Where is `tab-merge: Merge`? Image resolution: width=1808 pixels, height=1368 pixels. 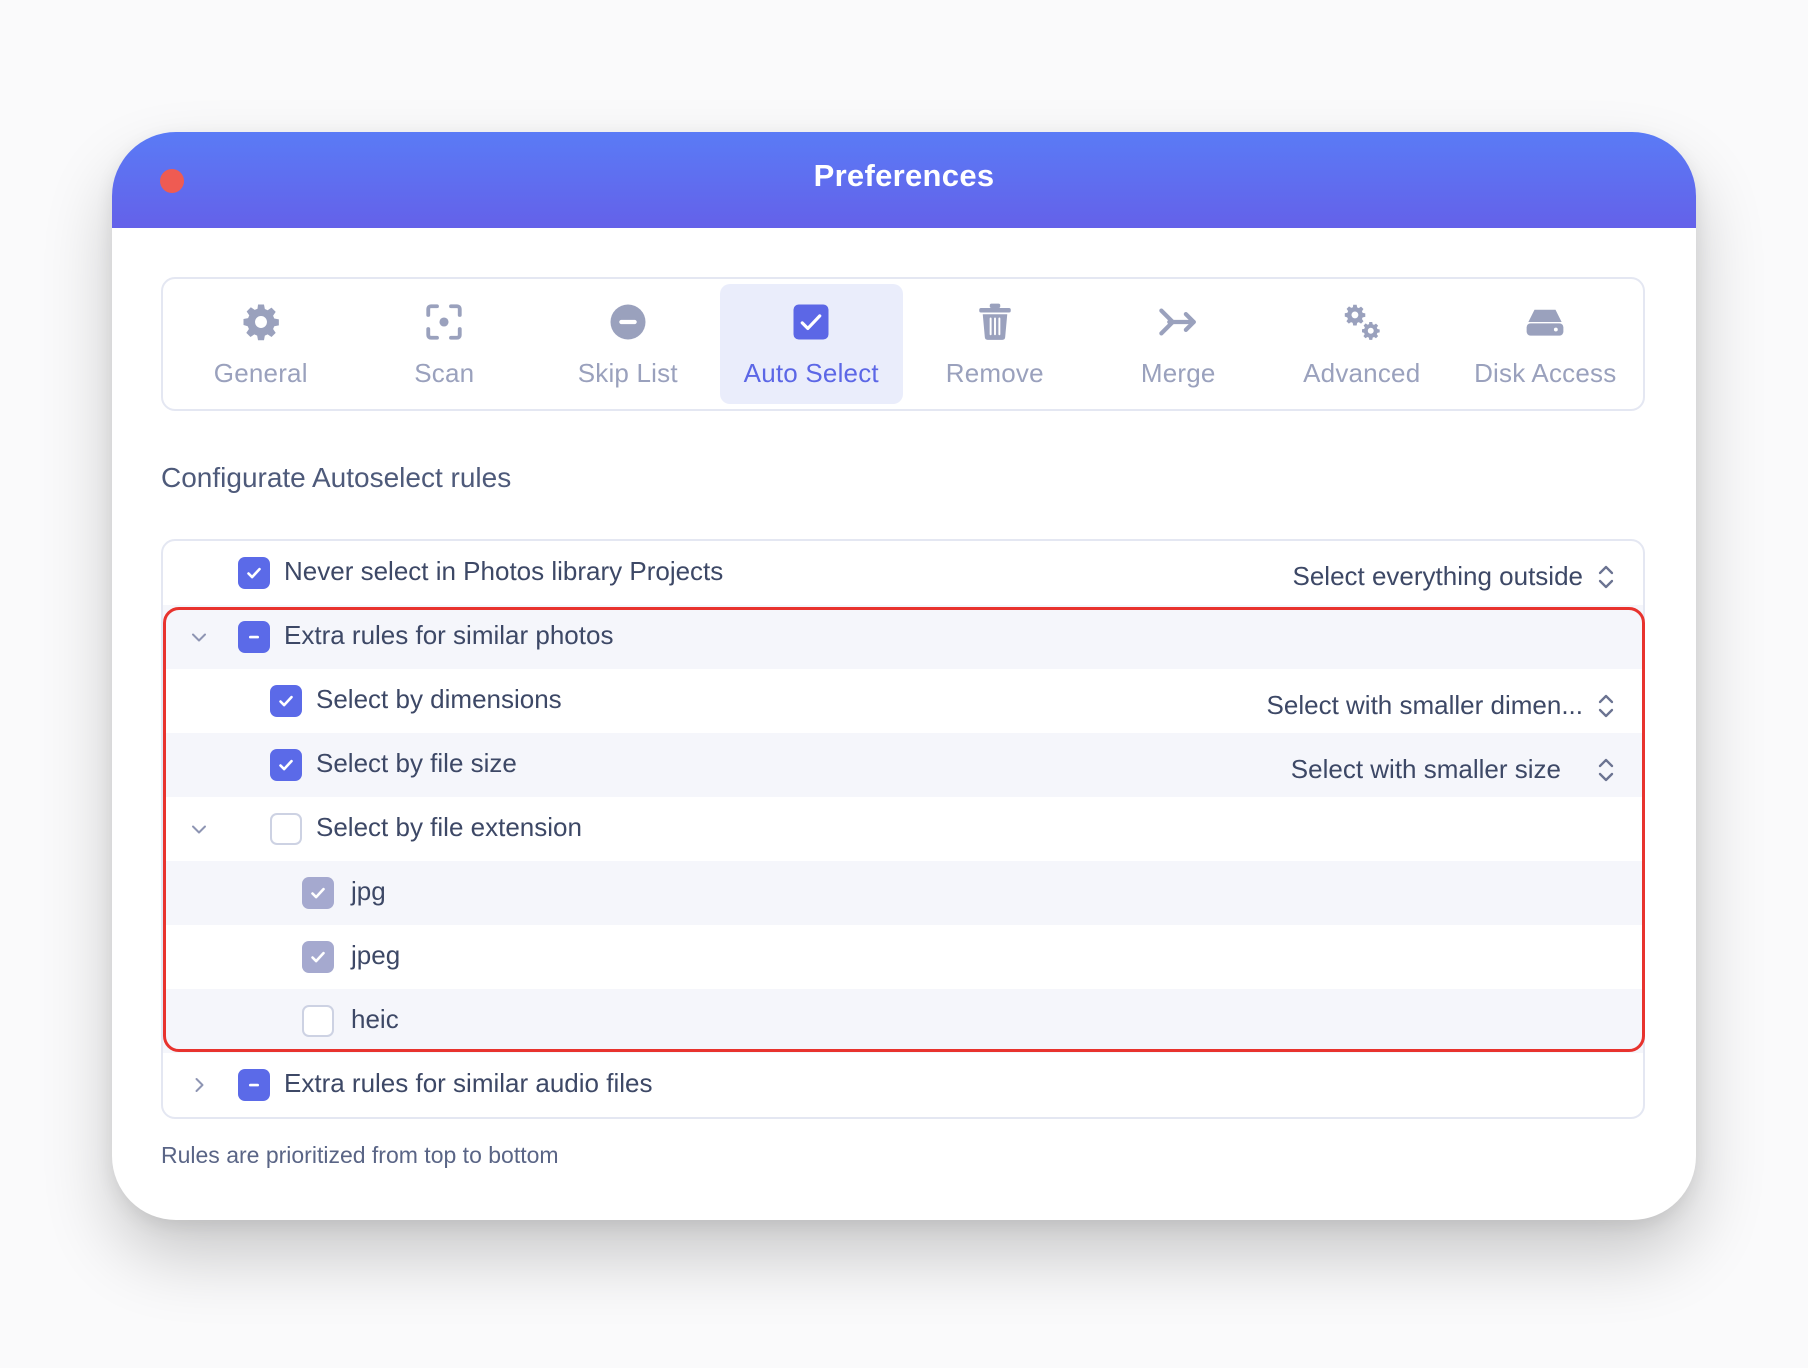
tab-merge: Merge is located at coordinates (1179, 344).